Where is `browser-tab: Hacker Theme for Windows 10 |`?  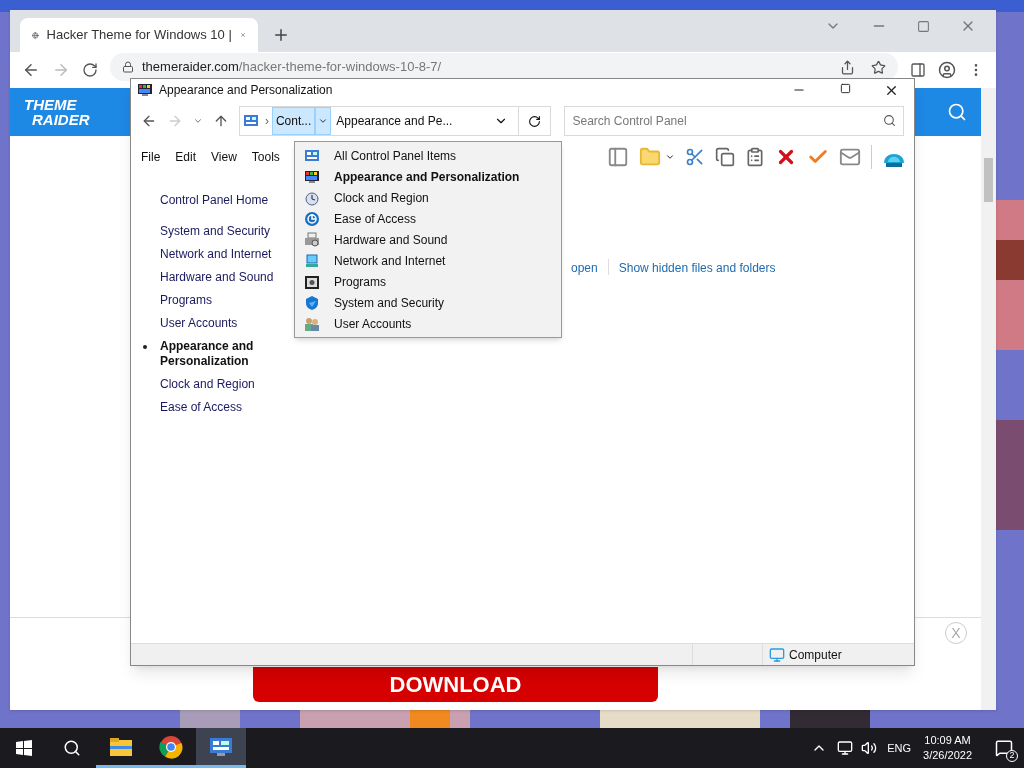 browser-tab: Hacker Theme for Windows 10 | is located at coordinates (139, 35).